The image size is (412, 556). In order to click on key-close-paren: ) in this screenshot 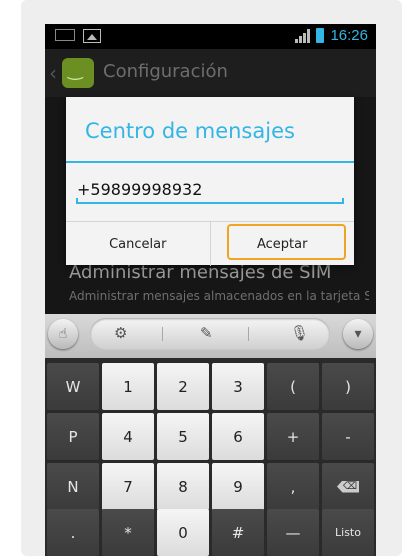, I will do `click(348, 386)`.